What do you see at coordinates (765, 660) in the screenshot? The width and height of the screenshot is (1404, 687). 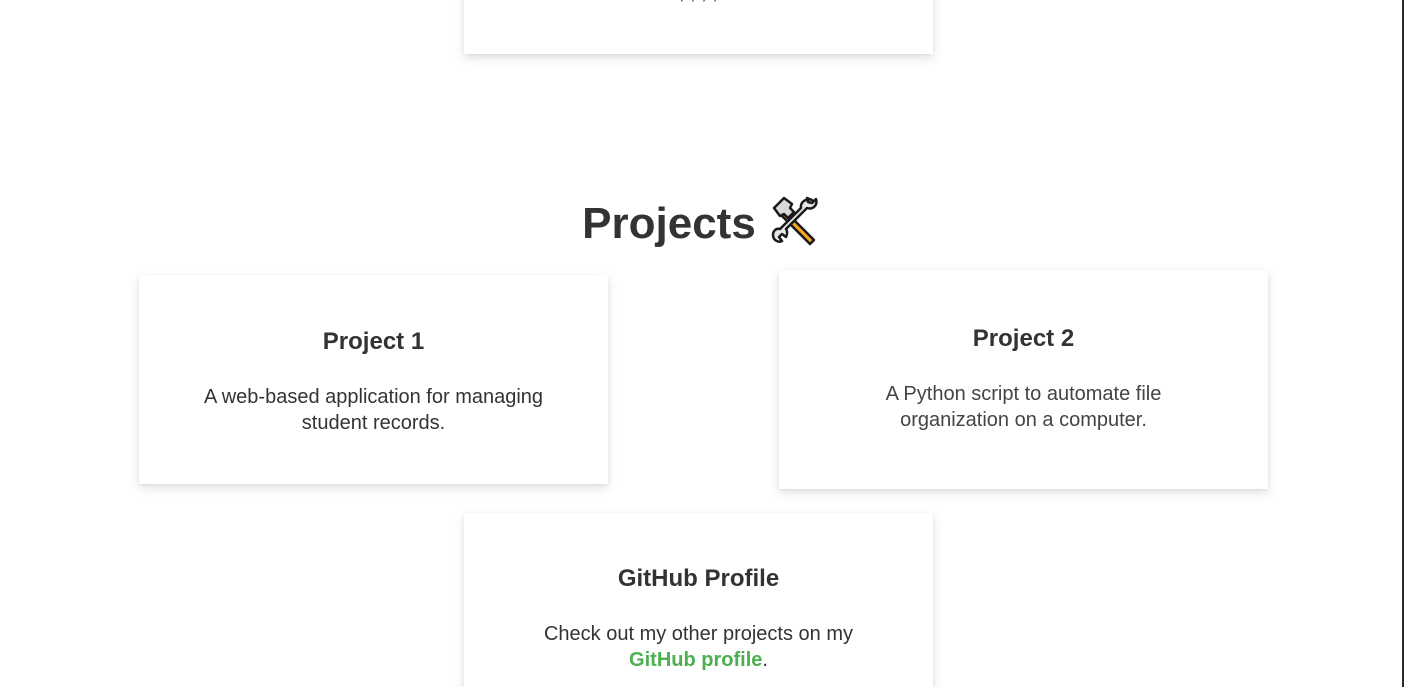 I see `github-text-after: .` at bounding box center [765, 660].